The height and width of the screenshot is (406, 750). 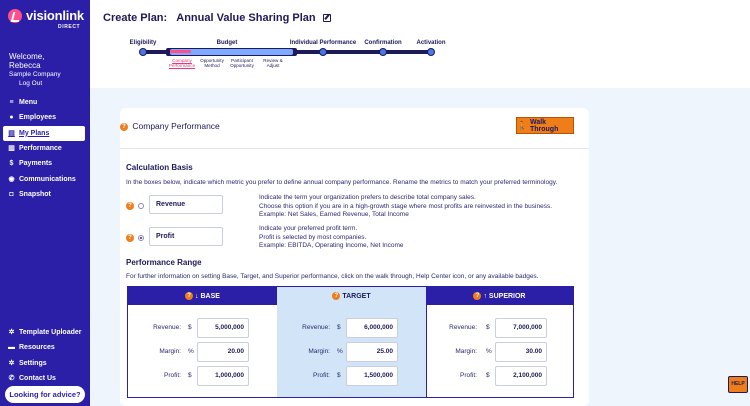 I want to click on nav-label: Snapshot, so click(x=35, y=194).